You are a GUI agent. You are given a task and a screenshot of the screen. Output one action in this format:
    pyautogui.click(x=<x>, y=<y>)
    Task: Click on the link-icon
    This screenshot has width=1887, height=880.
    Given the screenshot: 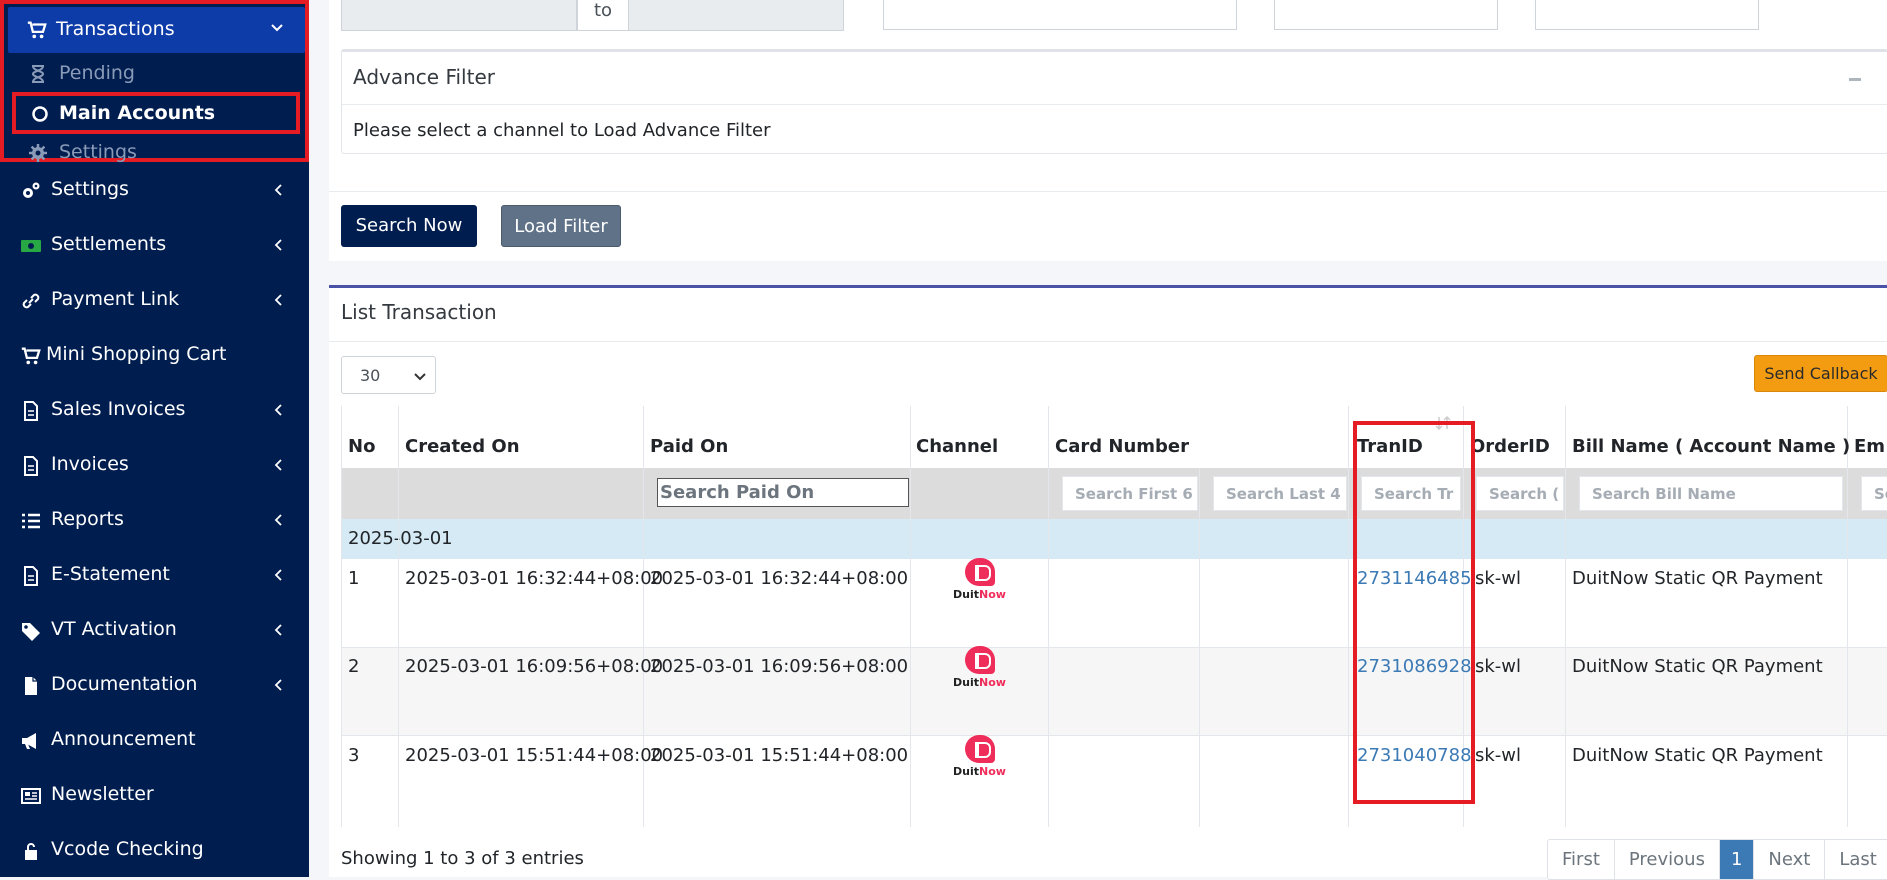 What is the action you would take?
    pyautogui.click(x=31, y=301)
    